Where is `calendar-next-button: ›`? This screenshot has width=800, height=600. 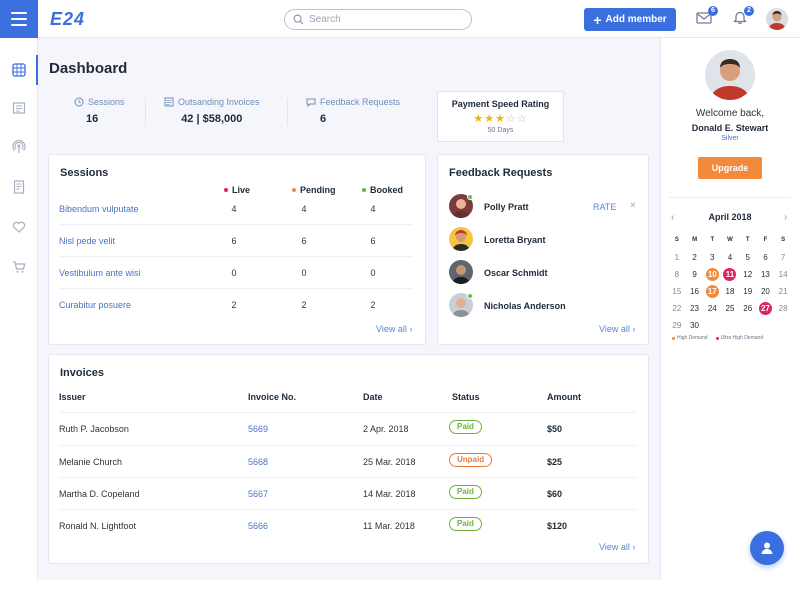
calendar-next-button: › is located at coordinates (785, 217).